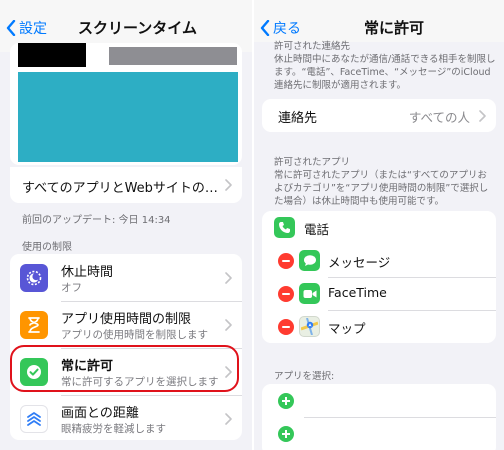  Describe the element at coordinates (317, 229) in the screenshot. I see `app-name: 電話` at that location.